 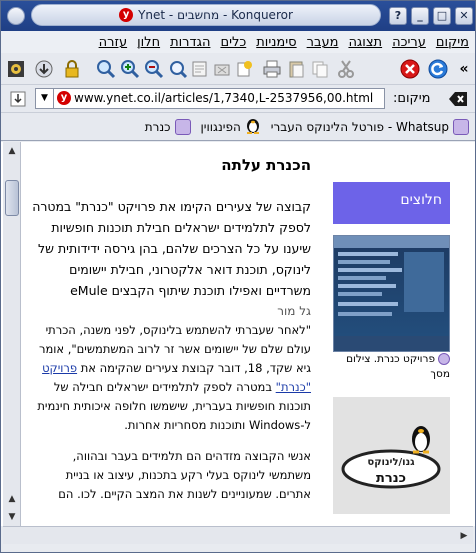 I want to click on help-button: ?, so click(x=398, y=16).